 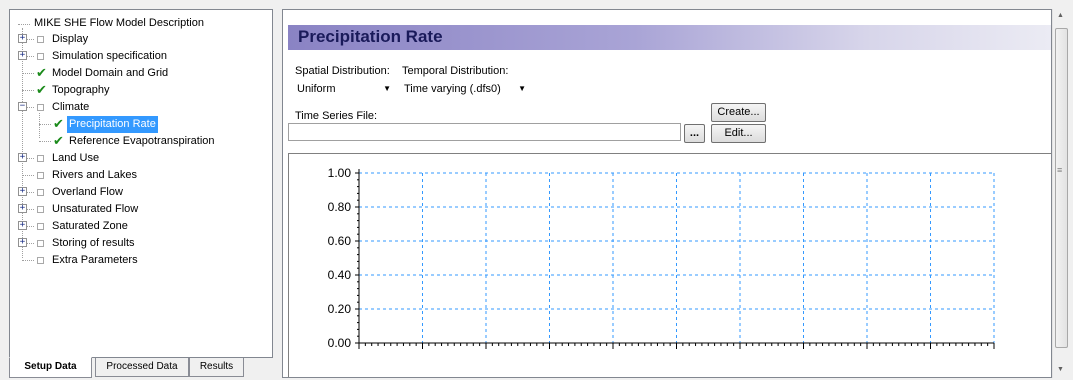 What do you see at coordinates (141, 158) in the screenshot?
I see `tree-item-land-use: + Land Use` at bounding box center [141, 158].